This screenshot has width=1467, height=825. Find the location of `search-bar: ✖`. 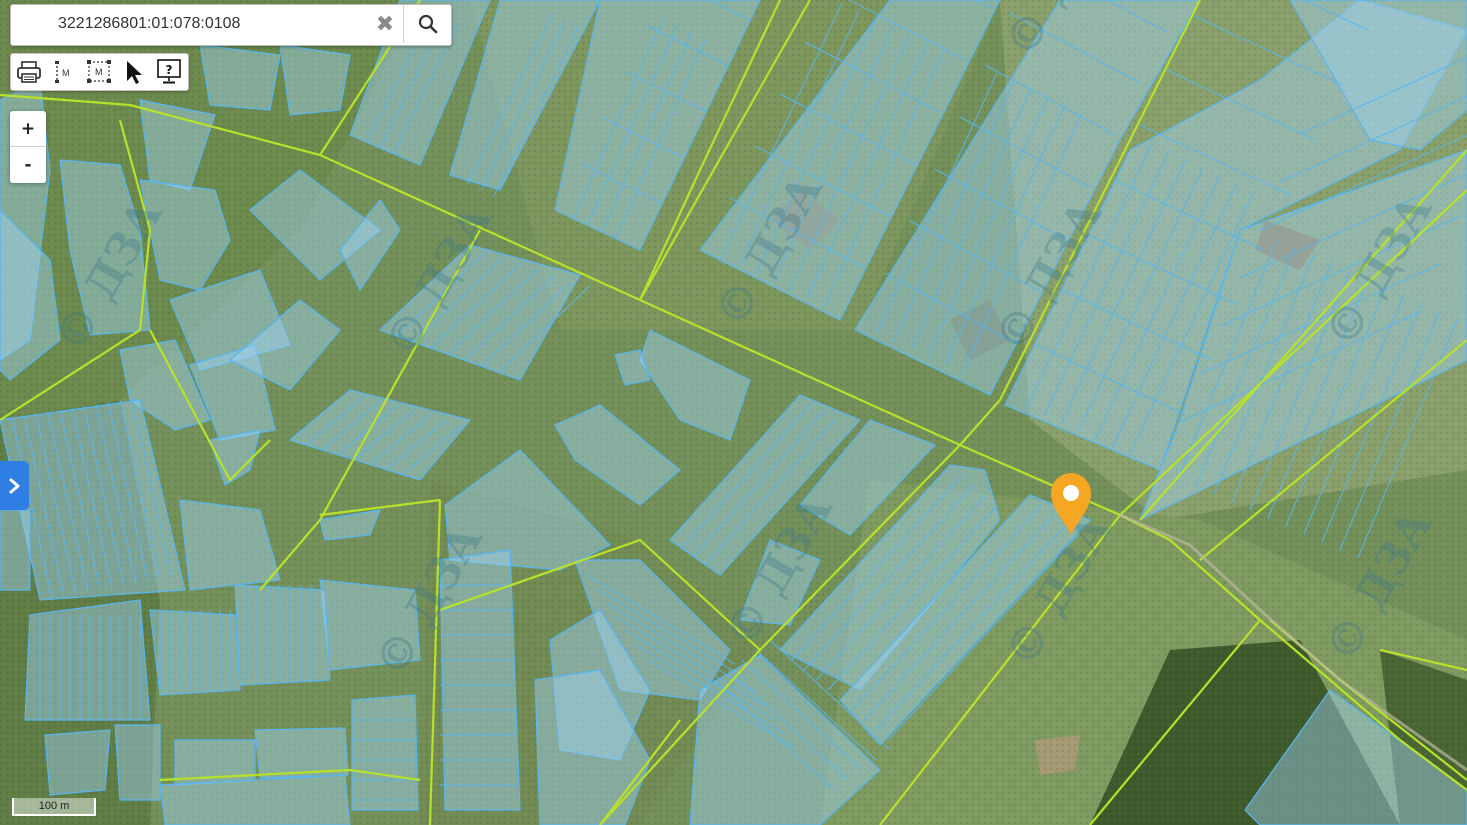

search-bar: ✖ is located at coordinates (231, 25).